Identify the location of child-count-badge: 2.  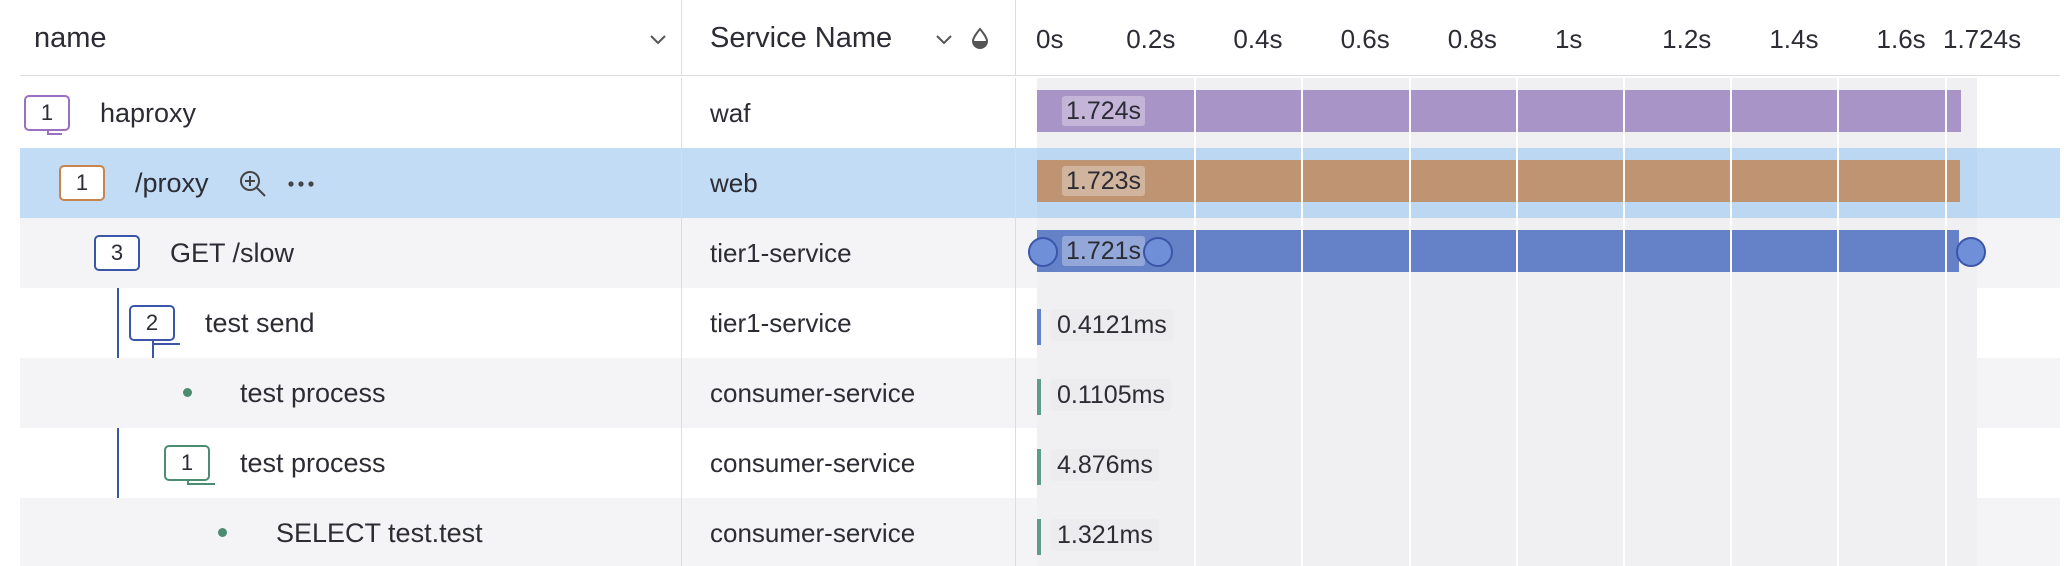
(152, 323).